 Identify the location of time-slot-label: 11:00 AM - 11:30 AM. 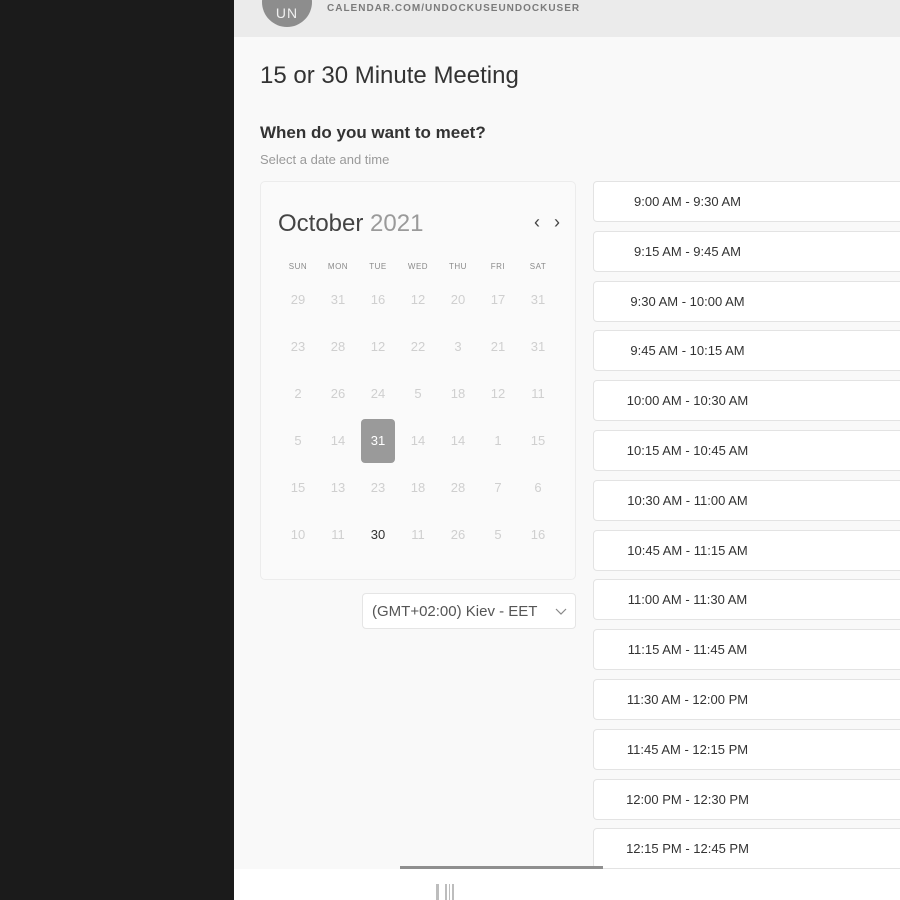
(687, 600).